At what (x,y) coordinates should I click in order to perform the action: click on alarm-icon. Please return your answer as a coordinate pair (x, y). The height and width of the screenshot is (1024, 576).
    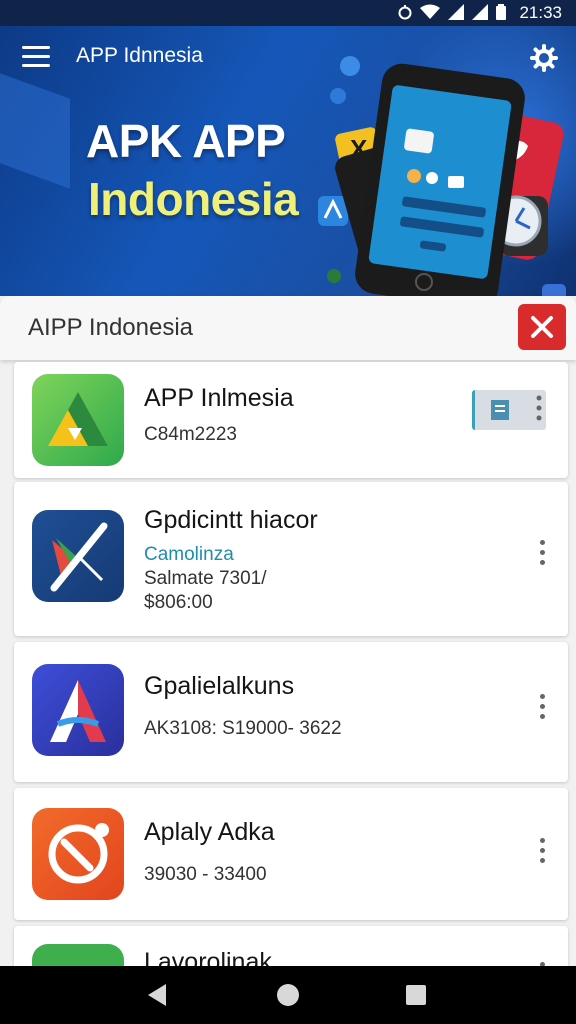
    Looking at the image, I should click on (405, 12).